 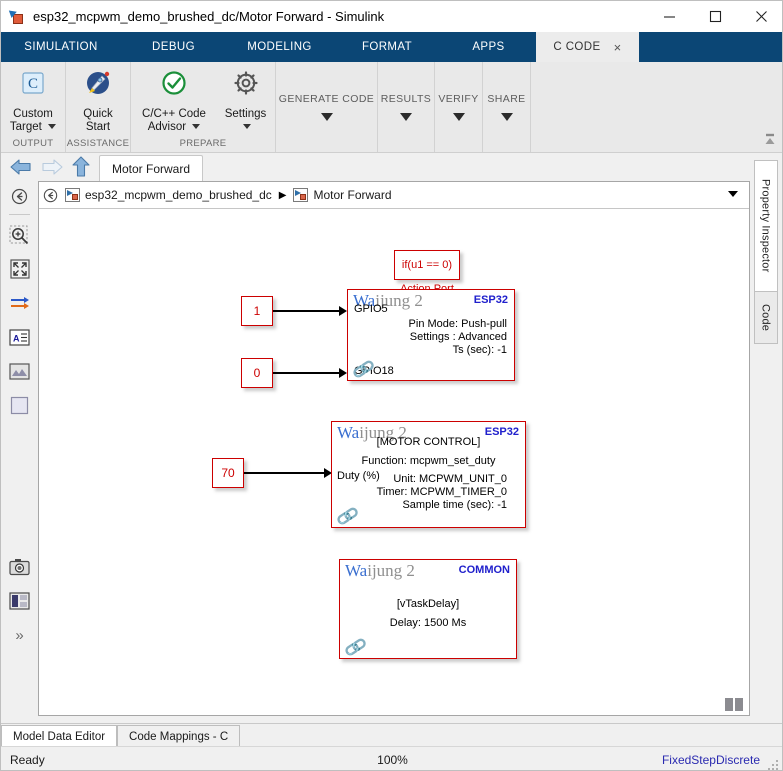 What do you see at coordinates (173, 47) in the screenshot?
I see `tab-debug: DEBUG` at bounding box center [173, 47].